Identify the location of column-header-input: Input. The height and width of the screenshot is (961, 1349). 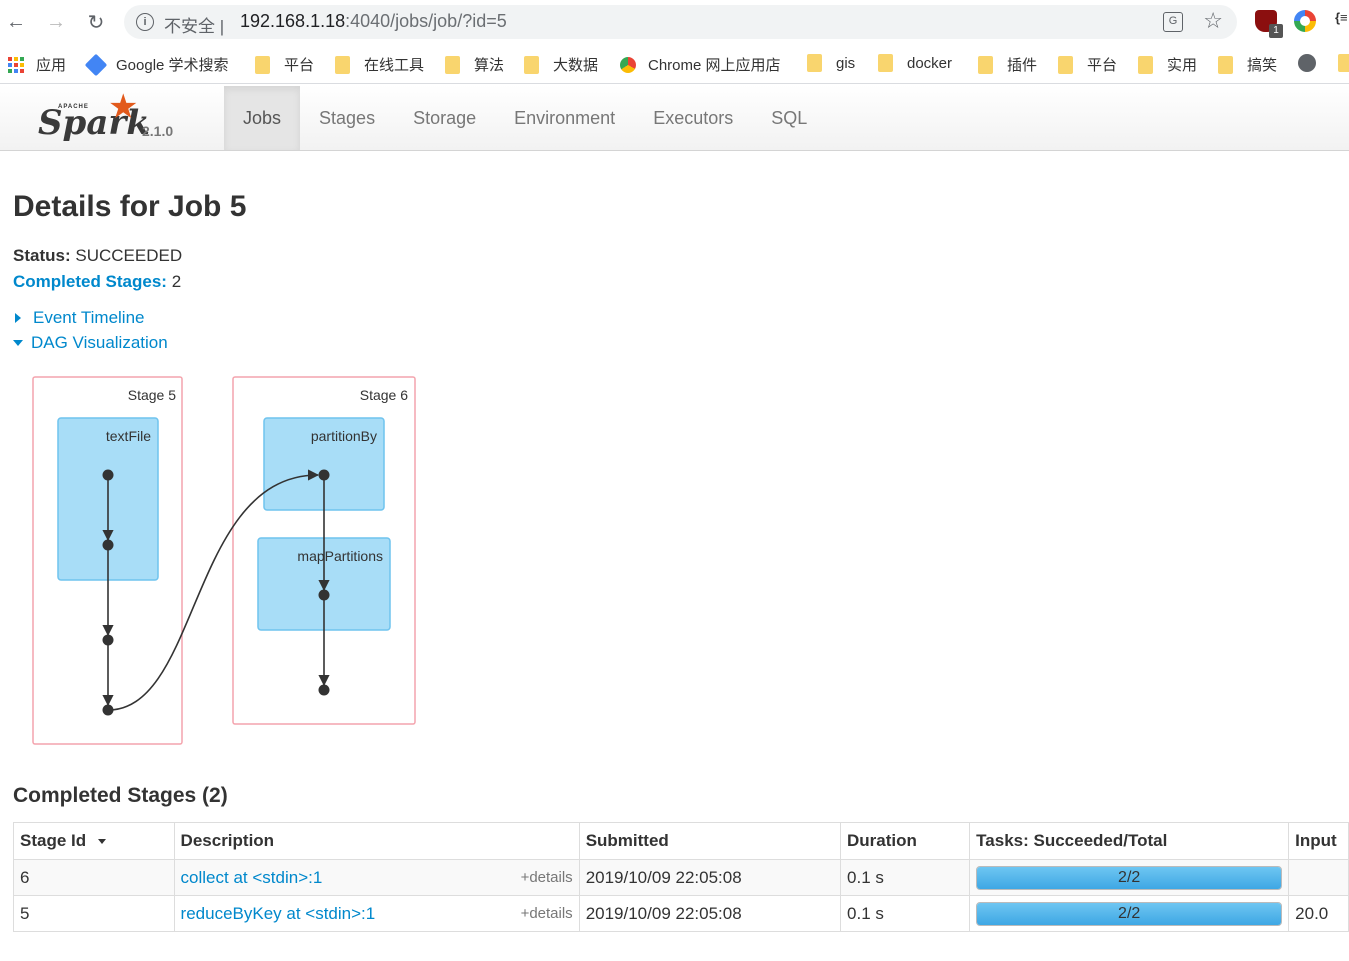
(1318, 841).